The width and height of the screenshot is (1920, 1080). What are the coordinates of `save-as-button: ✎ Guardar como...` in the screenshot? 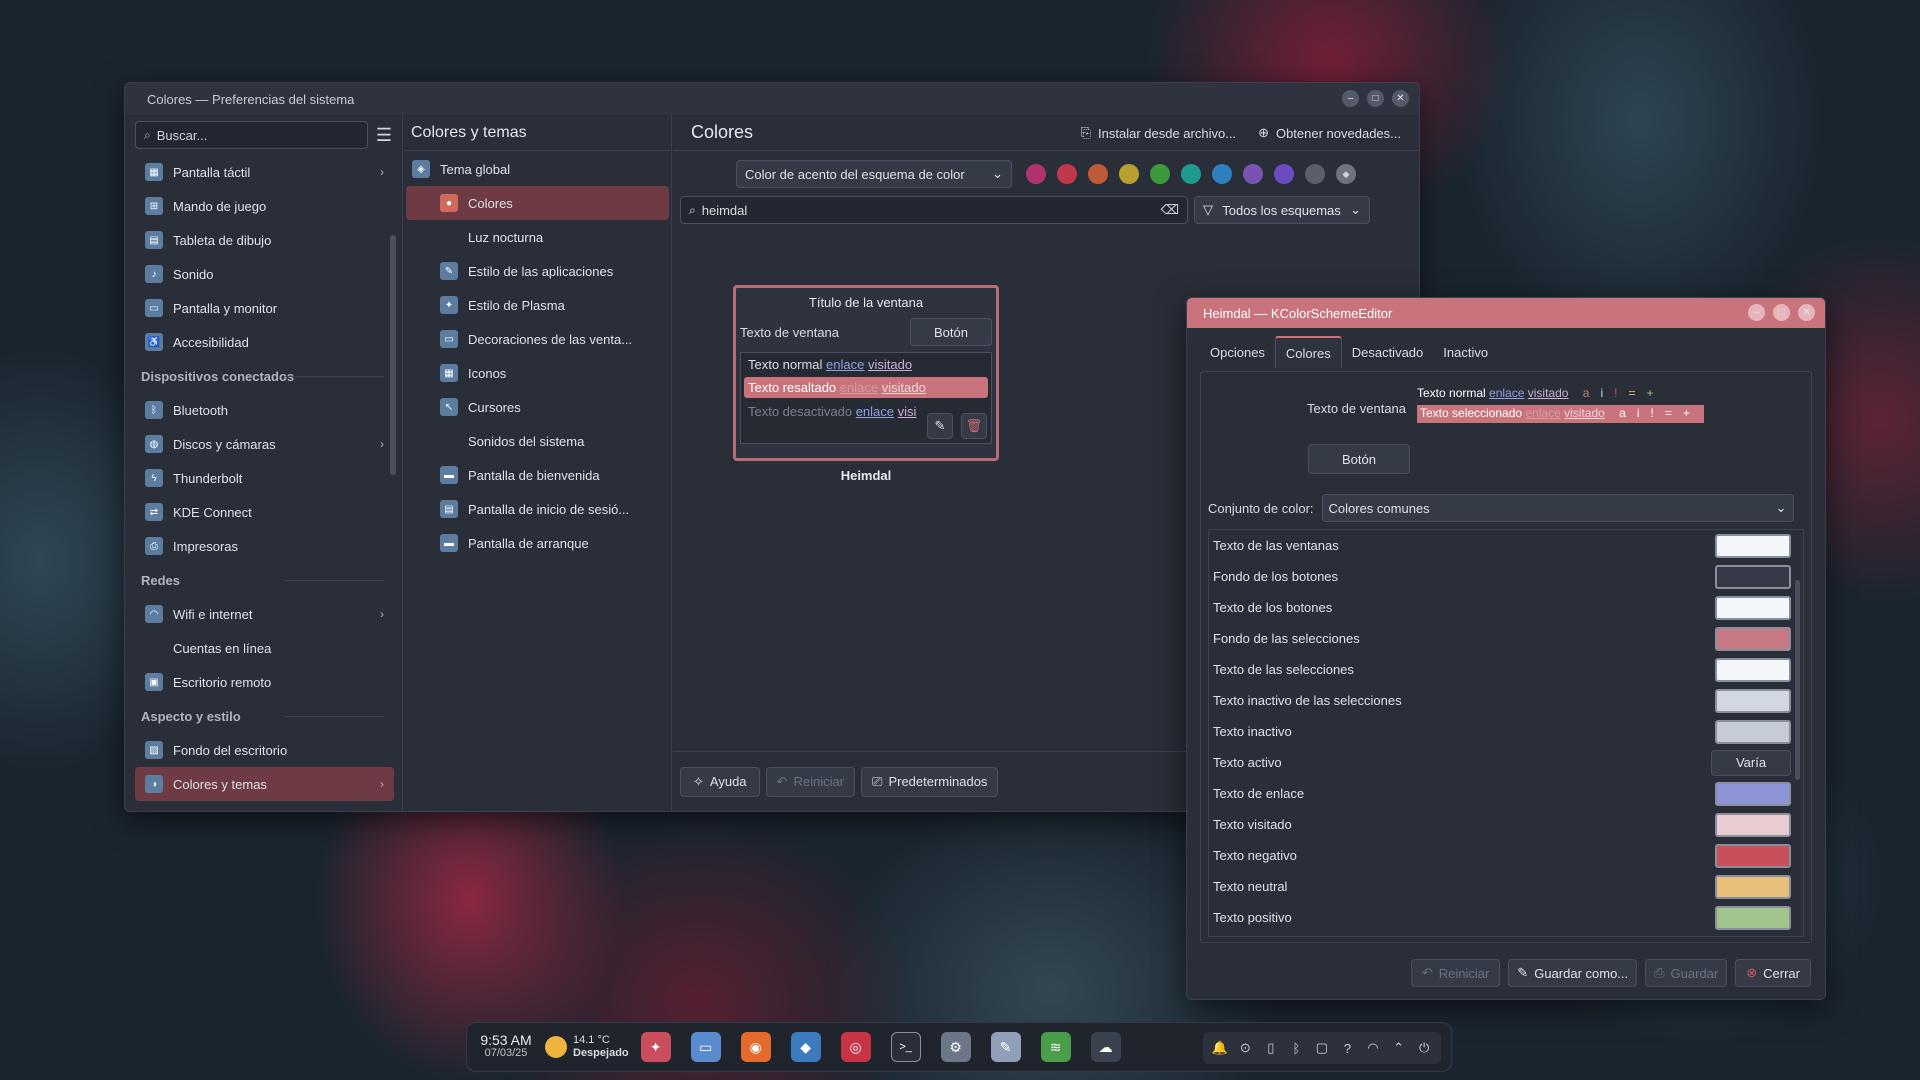 It's located at (1573, 973).